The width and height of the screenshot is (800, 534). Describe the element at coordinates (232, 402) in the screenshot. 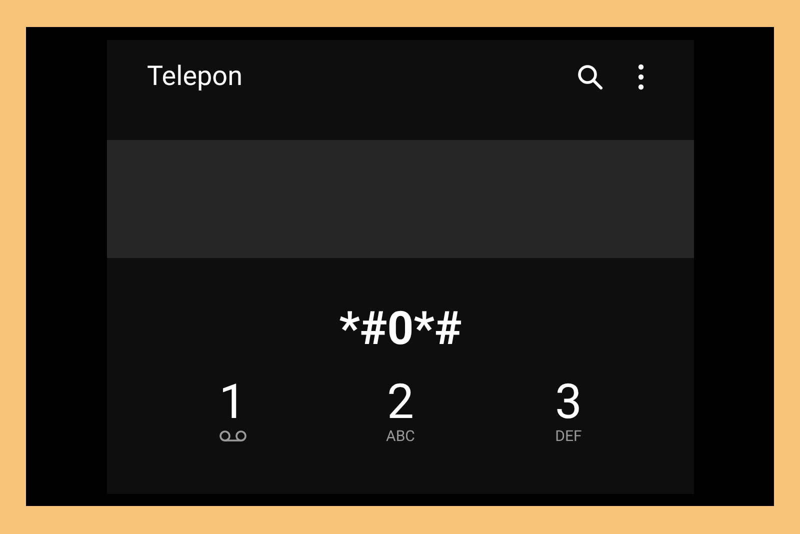

I see `key-digit: 1` at that location.